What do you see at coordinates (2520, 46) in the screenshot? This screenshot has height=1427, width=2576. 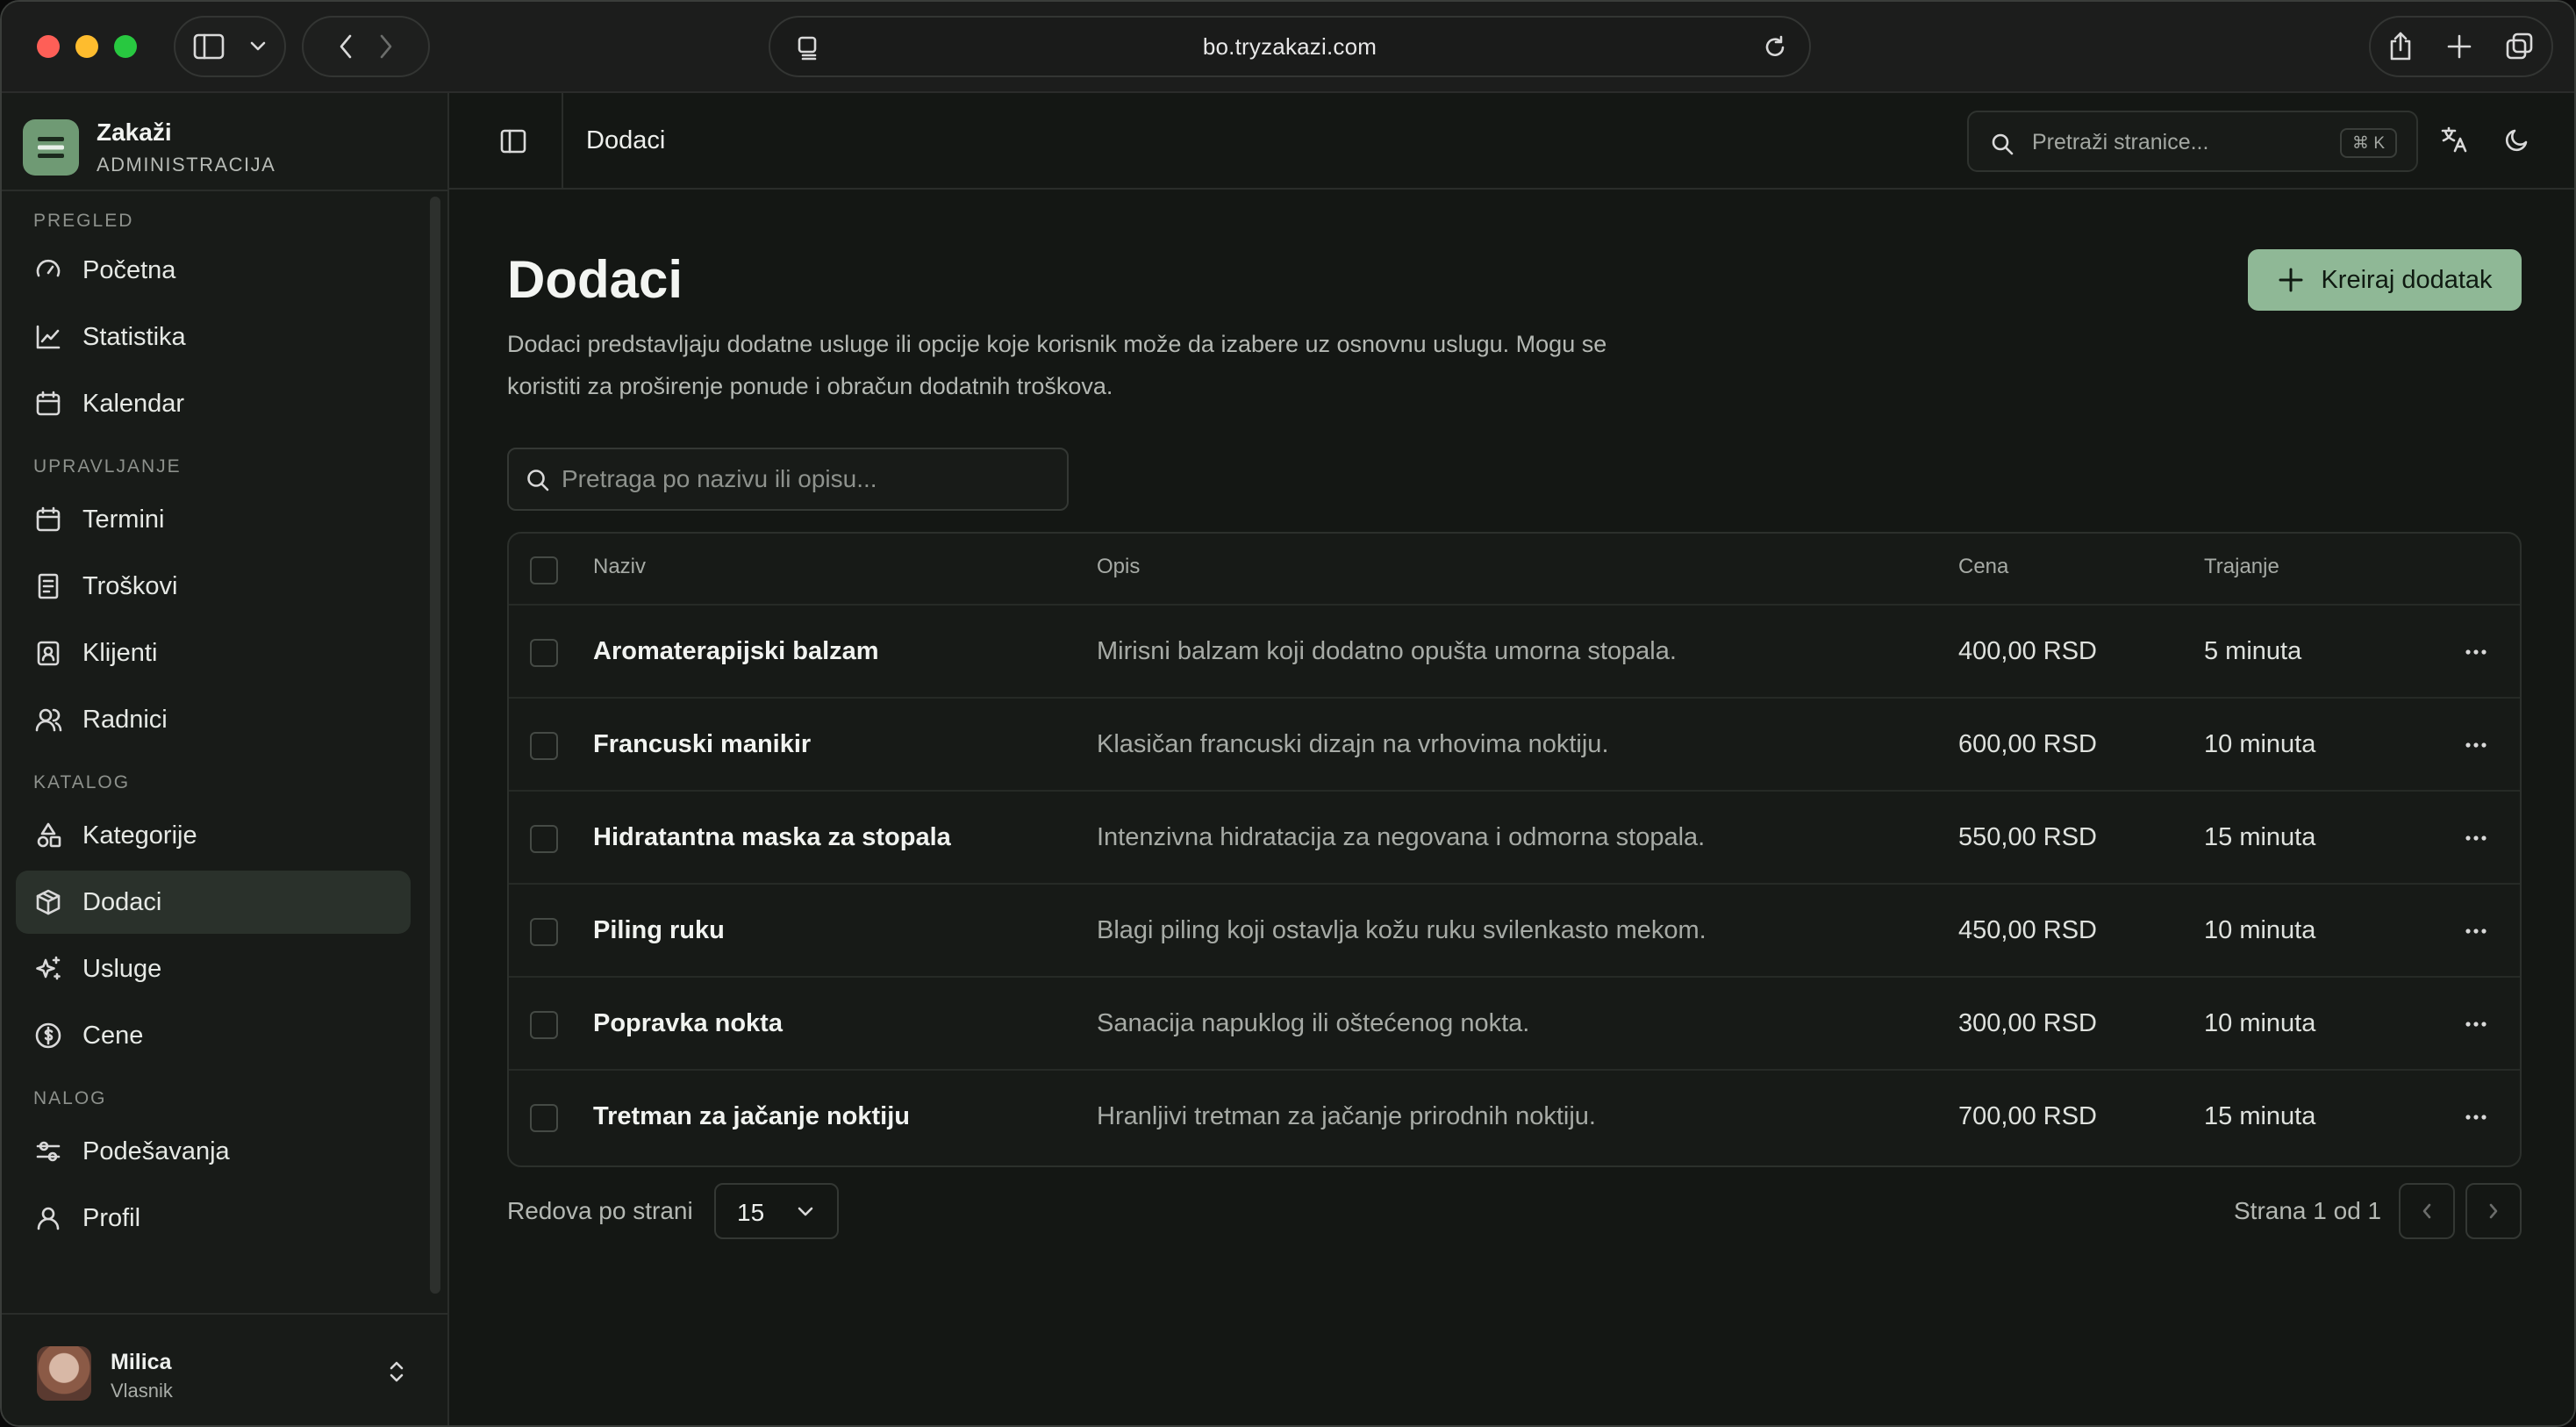 I see `tabs-overview-icon` at bounding box center [2520, 46].